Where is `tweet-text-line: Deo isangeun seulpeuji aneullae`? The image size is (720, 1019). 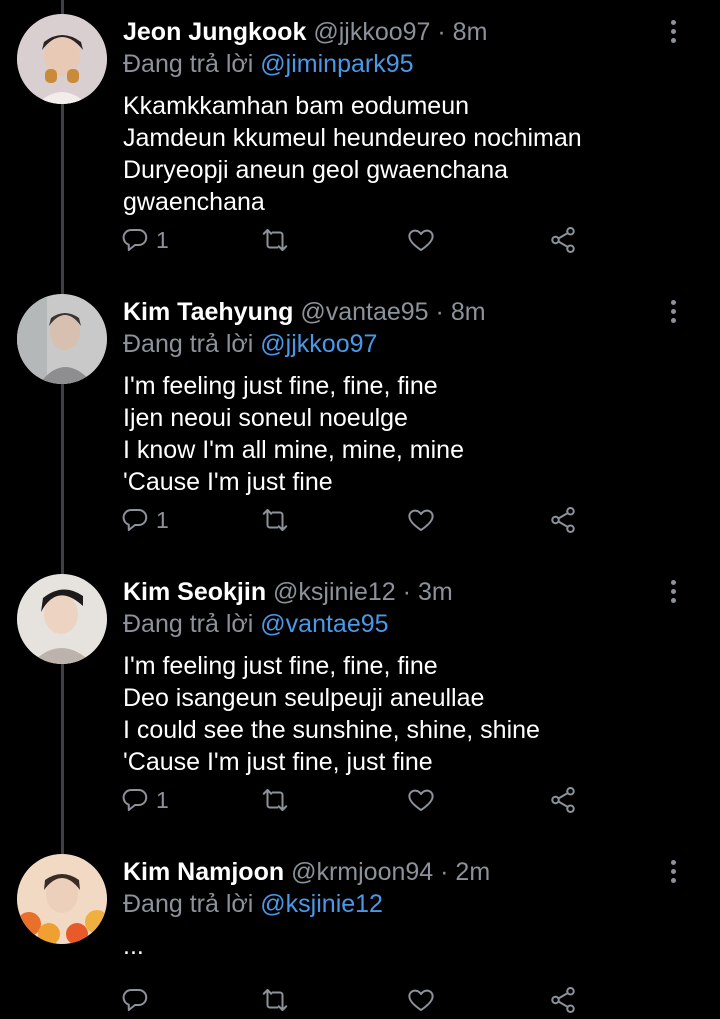
tweet-text-line: Deo isangeun seulpeuji aneullae is located at coordinates (304, 698).